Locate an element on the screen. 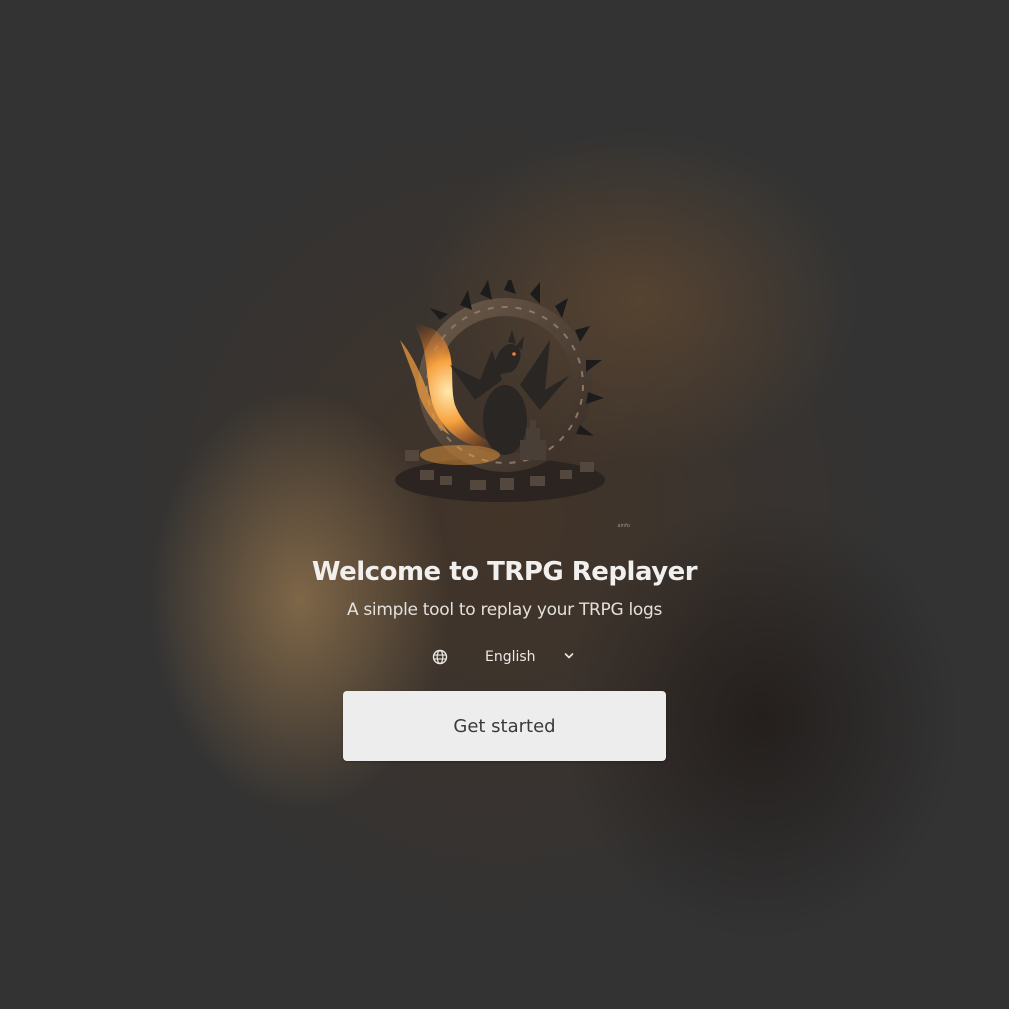 This screenshot has width=1009, height=1009. page-subtitle: A simple tool to replay your TRPG logs is located at coordinates (504, 610).